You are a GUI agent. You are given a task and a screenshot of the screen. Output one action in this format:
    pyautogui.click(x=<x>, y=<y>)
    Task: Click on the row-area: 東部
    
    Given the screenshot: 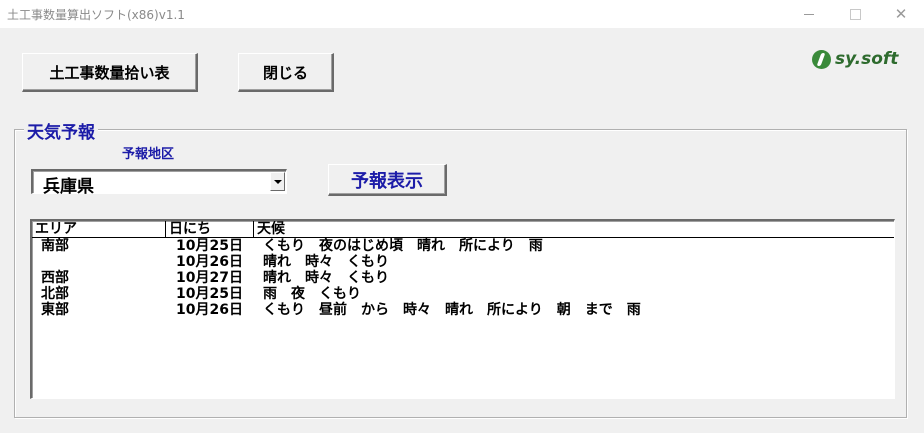 What is the action you would take?
    pyautogui.click(x=55, y=310)
    